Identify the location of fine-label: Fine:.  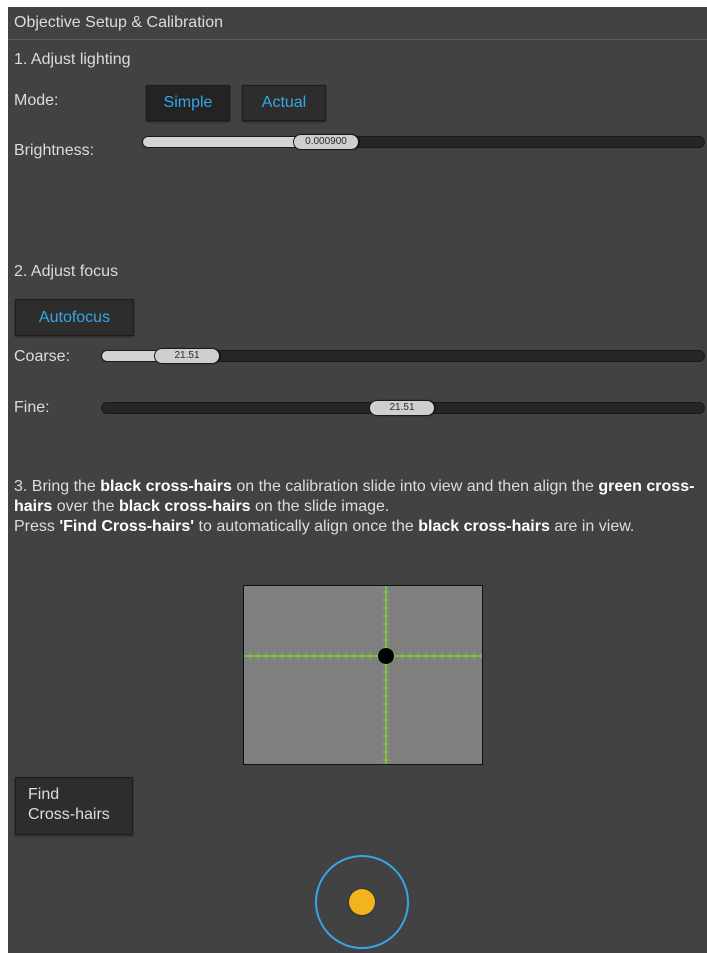
(32, 407).